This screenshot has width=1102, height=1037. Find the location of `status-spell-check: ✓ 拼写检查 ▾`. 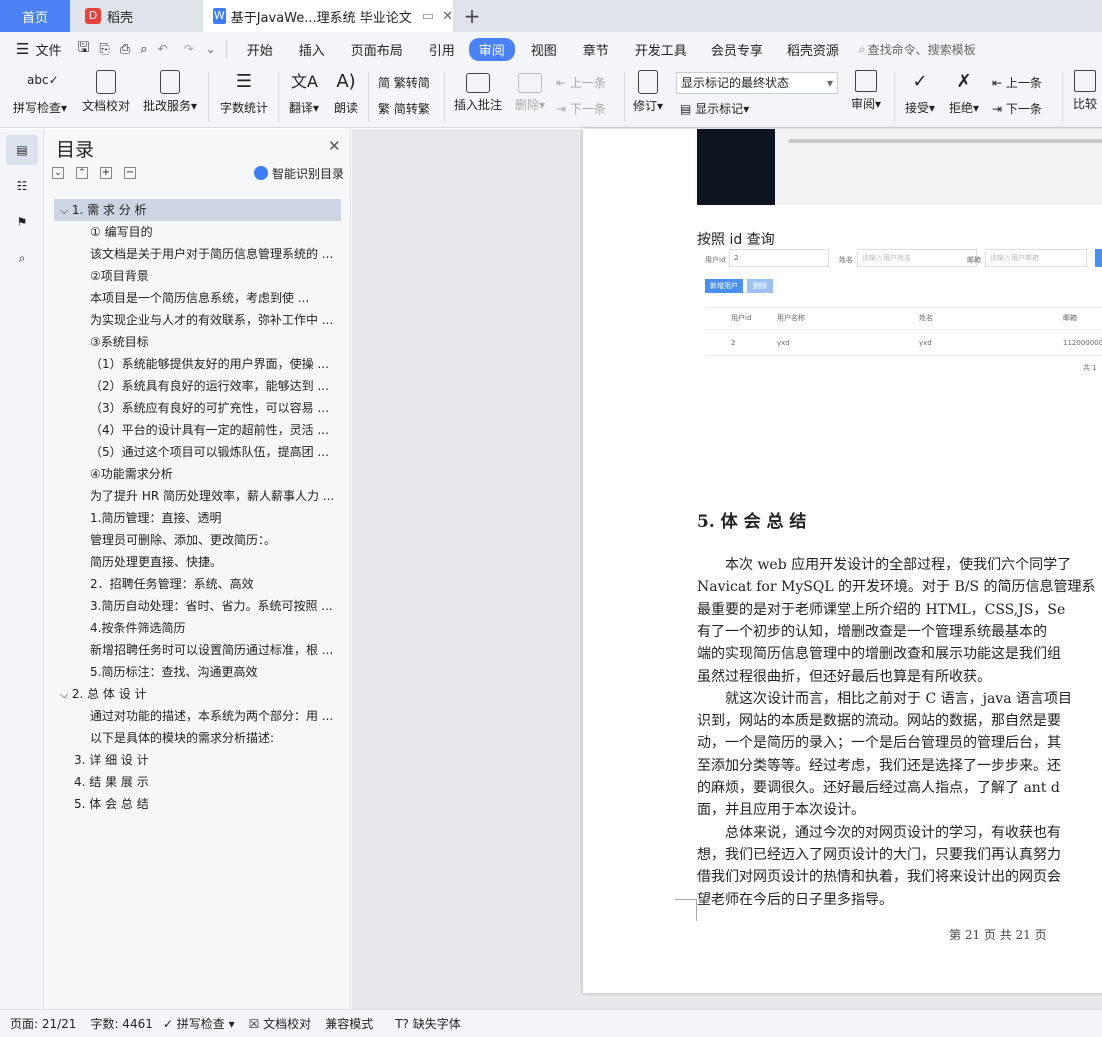

status-spell-check: ✓ 拼写检查 ▾ is located at coordinates (199, 1023).